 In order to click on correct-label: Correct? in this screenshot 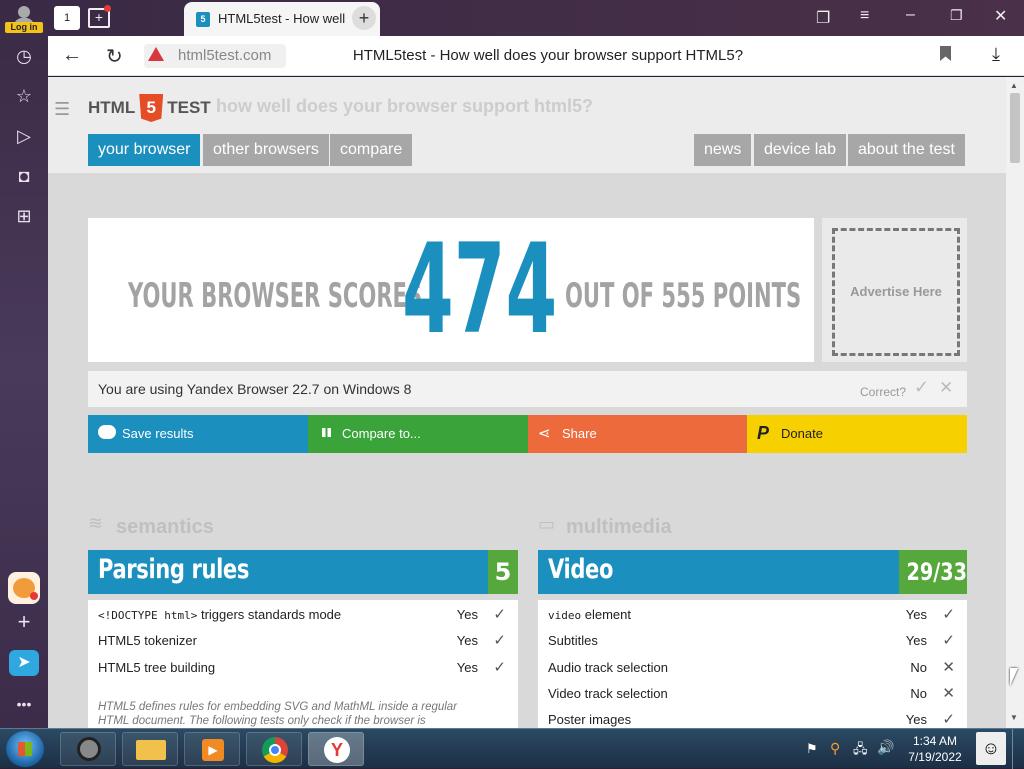, I will do `click(883, 392)`.